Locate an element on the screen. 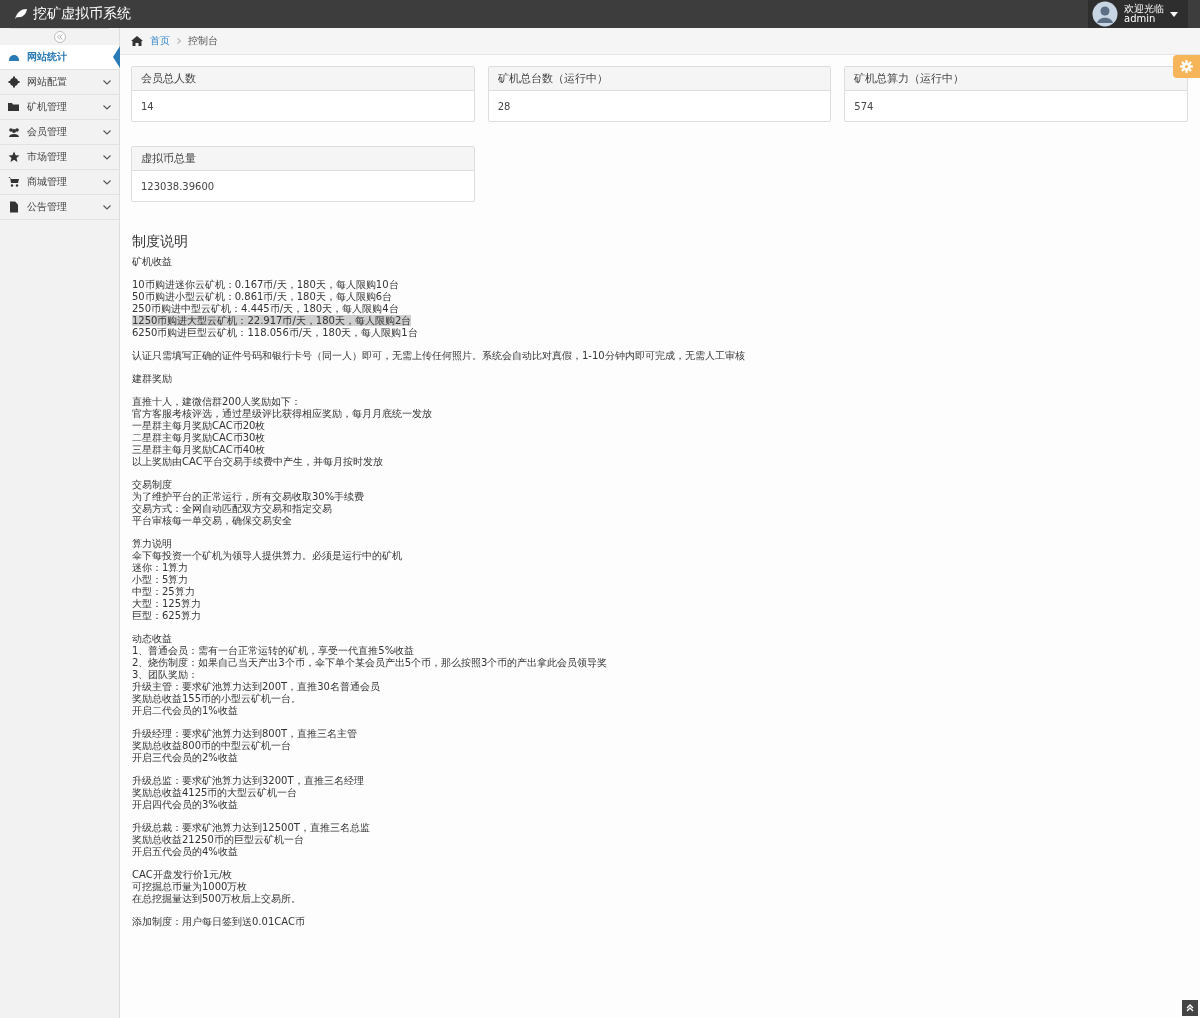 Image resolution: width=1200 pixels, height=1018 pixels. text-line: 升级总裁：要求矿池算力达到12500T，直推三名总监 is located at coordinates (251, 827).